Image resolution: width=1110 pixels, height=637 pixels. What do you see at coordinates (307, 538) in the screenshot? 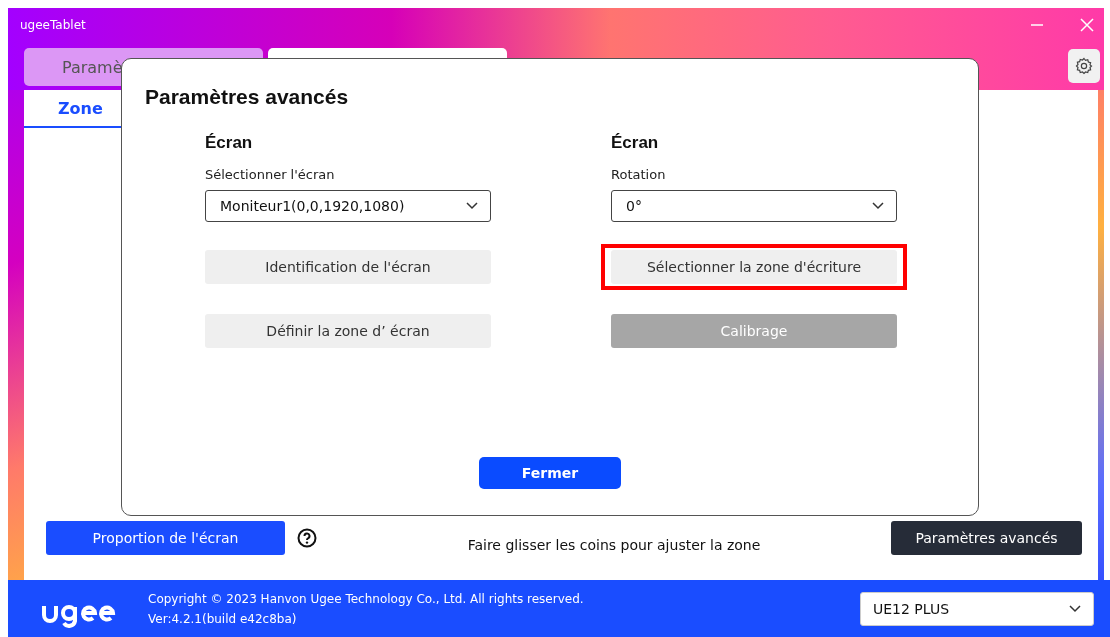
I see `help-icon` at bounding box center [307, 538].